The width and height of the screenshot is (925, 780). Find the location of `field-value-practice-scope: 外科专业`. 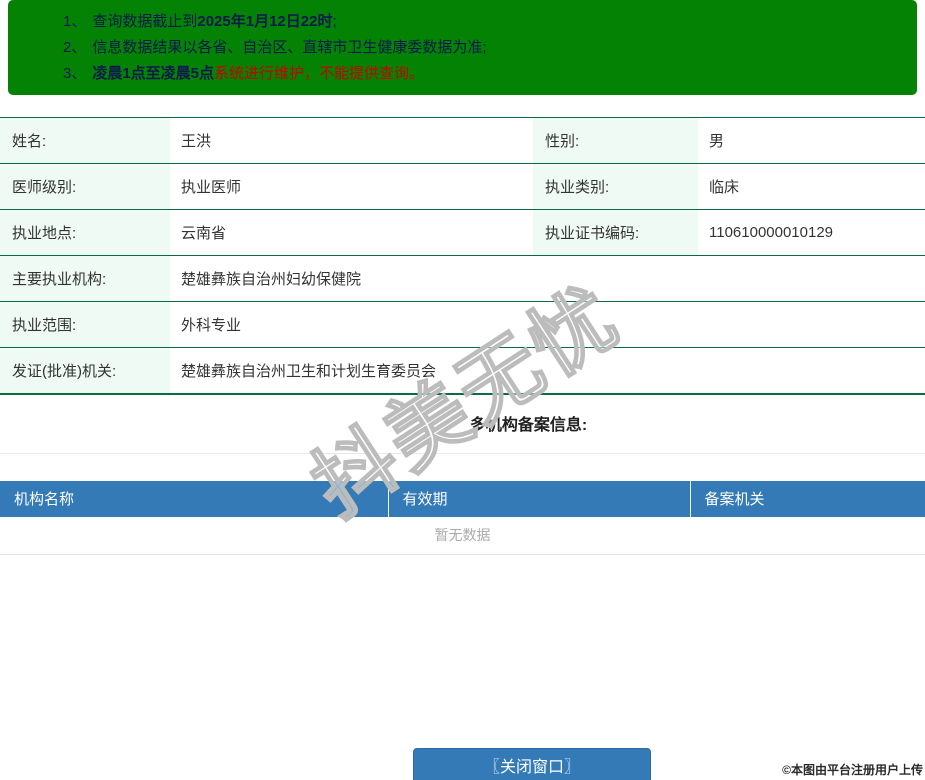

field-value-practice-scope: 外科专业 is located at coordinates (547, 324).